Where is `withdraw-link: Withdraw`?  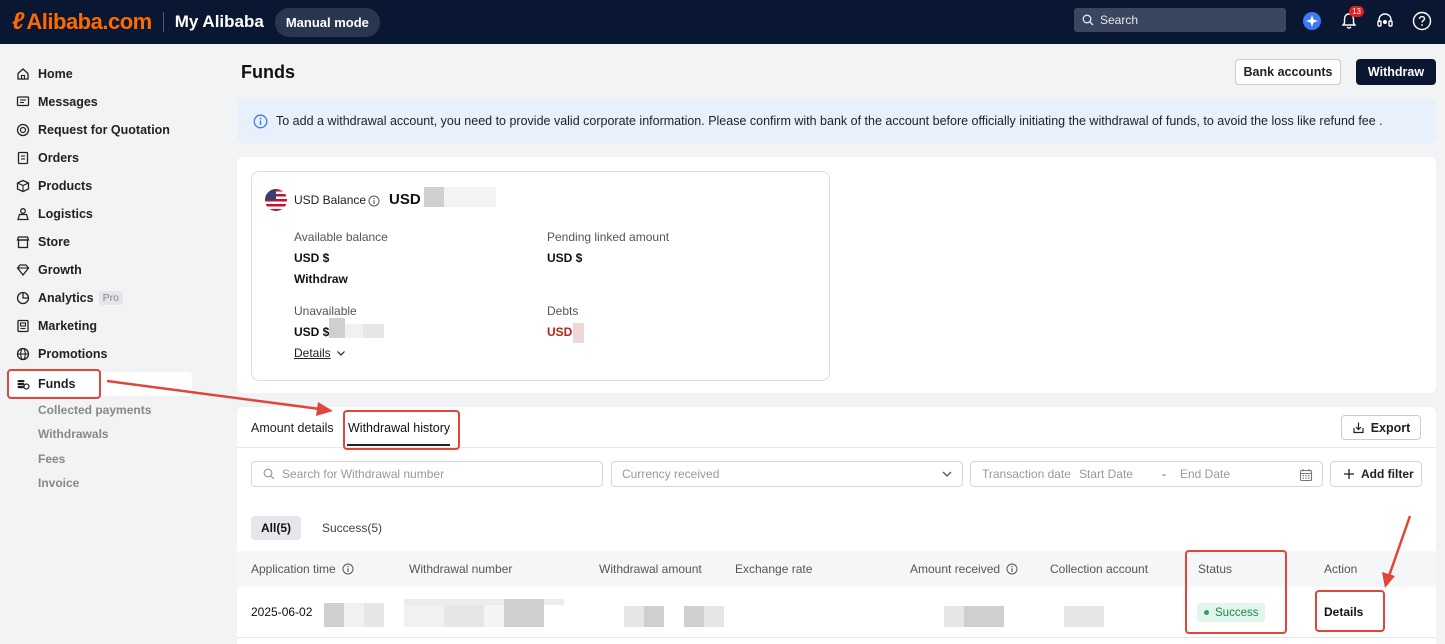
withdraw-link: Withdraw is located at coordinates (321, 279).